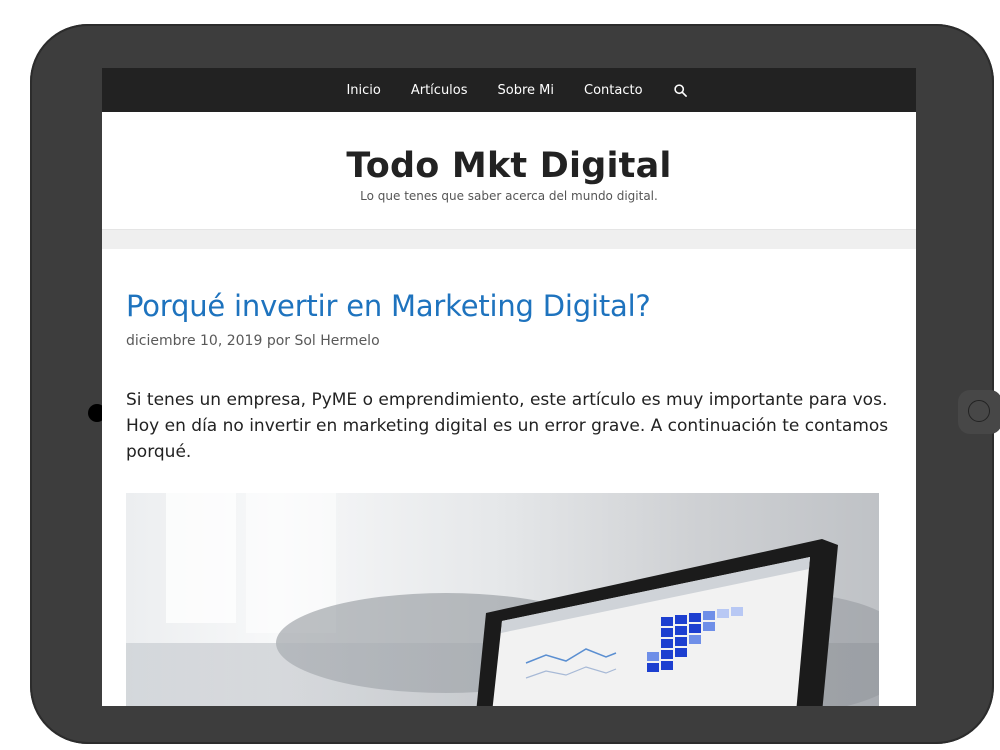 This screenshot has height=750, width=1000. What do you see at coordinates (336, 341) in the screenshot?
I see `post-author: Sol Hermelo` at bounding box center [336, 341].